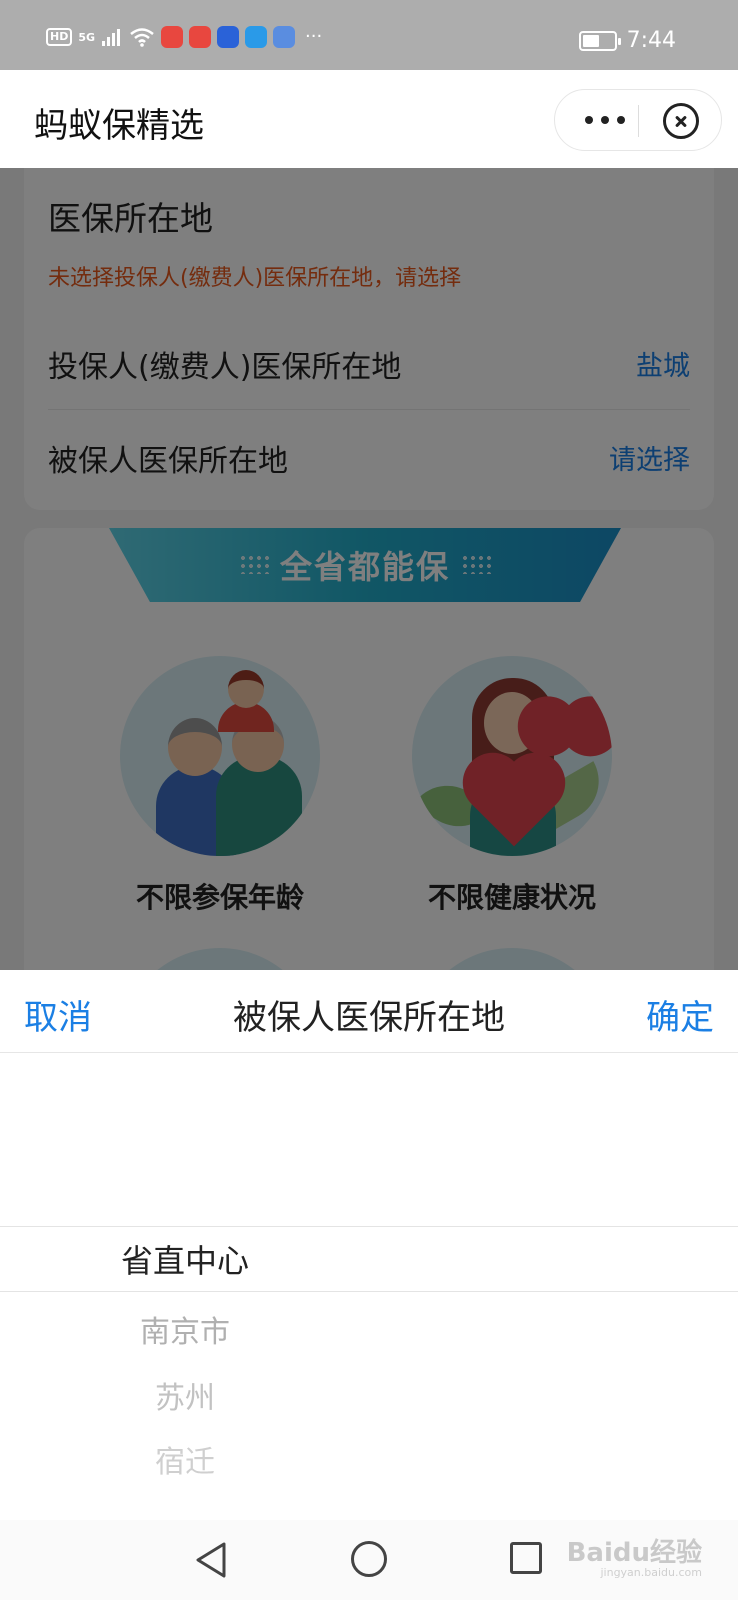 Image resolution: width=738 pixels, height=1600 pixels. Describe the element at coordinates (211, 1560) in the screenshot. I see `back-icon` at that location.